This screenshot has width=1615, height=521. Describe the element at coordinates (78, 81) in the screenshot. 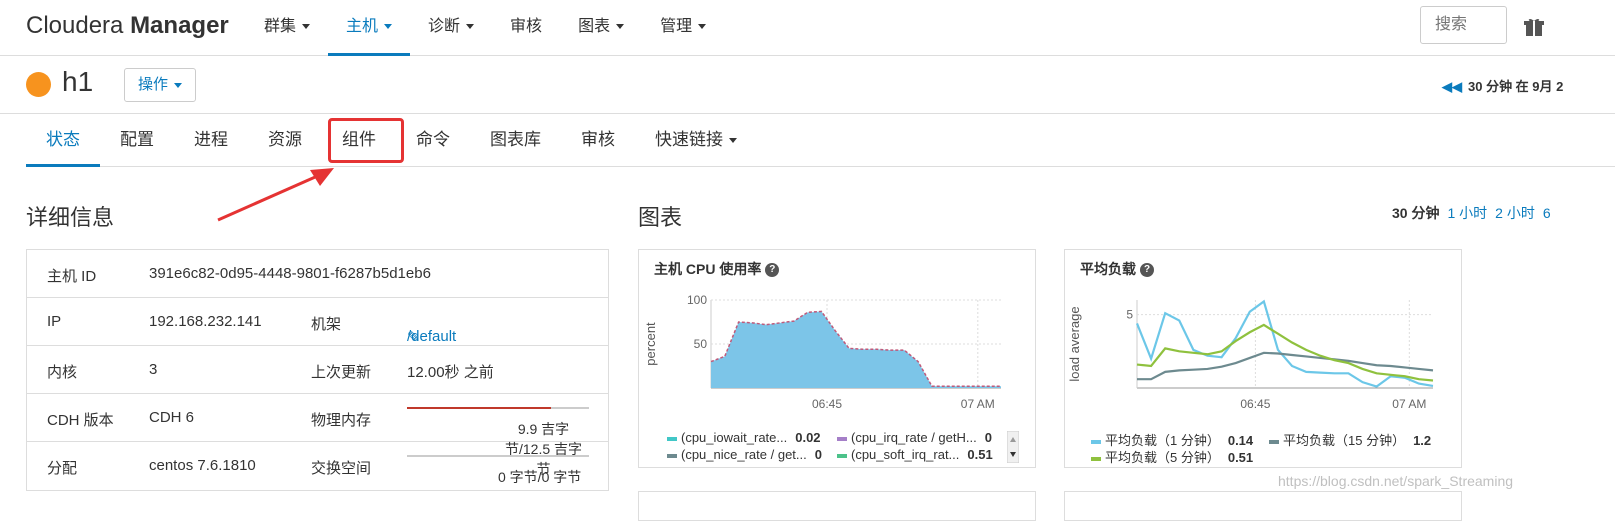

I see `host-name: h1` at that location.